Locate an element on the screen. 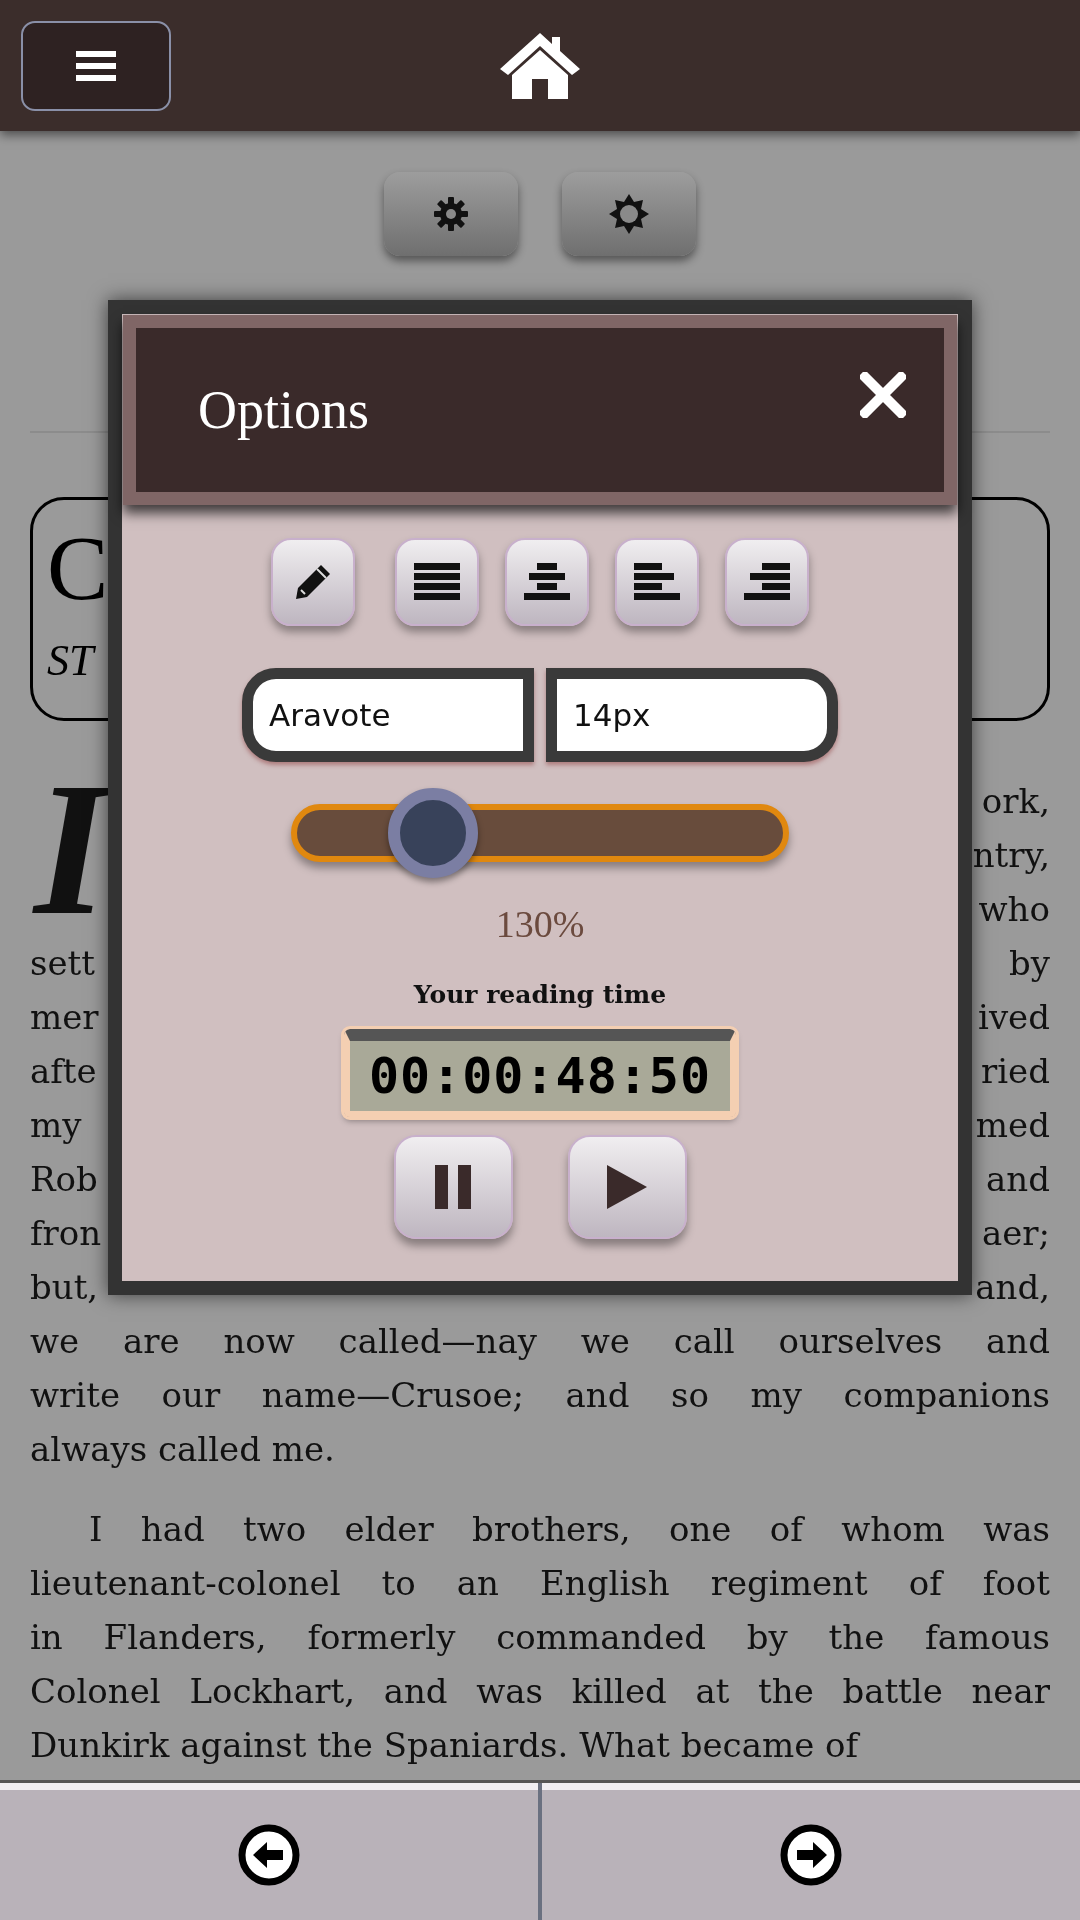 This screenshot has height=1920, width=1080. justify-button is located at coordinates (437, 582).